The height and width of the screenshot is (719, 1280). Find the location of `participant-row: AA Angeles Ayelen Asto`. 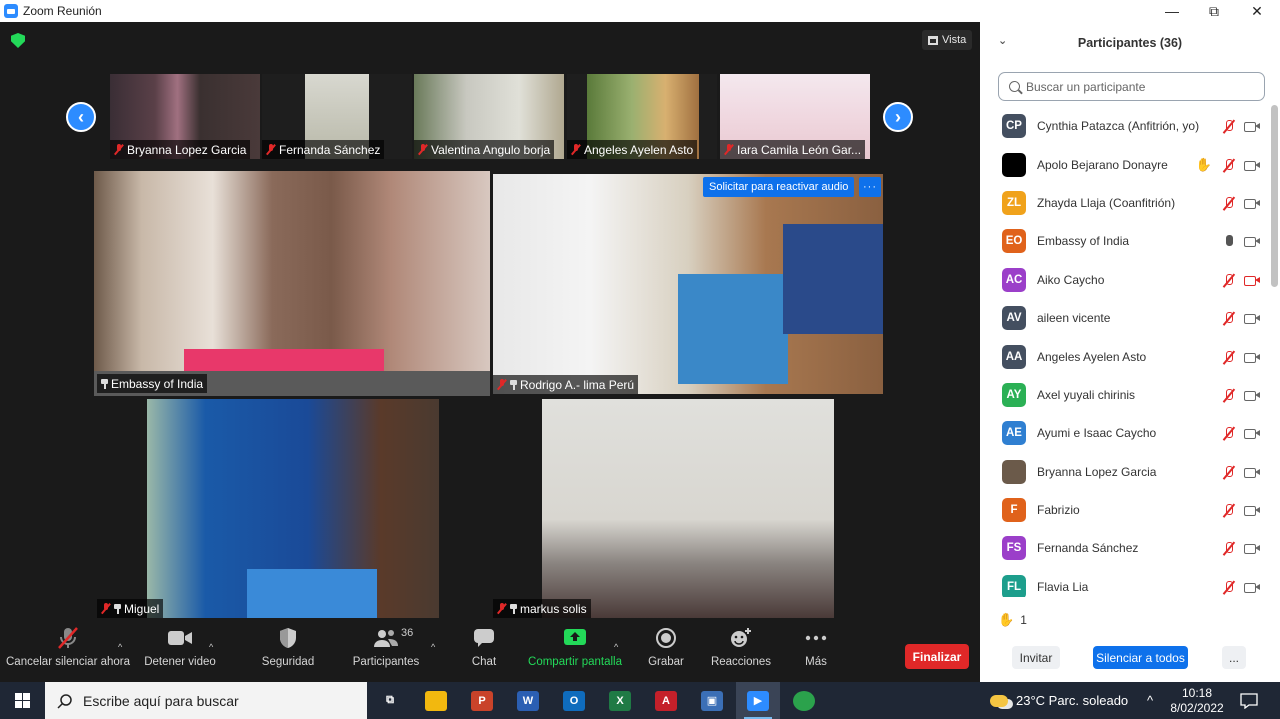

participant-row: AA Angeles Ayelen Asto is located at coordinates (1125, 356).